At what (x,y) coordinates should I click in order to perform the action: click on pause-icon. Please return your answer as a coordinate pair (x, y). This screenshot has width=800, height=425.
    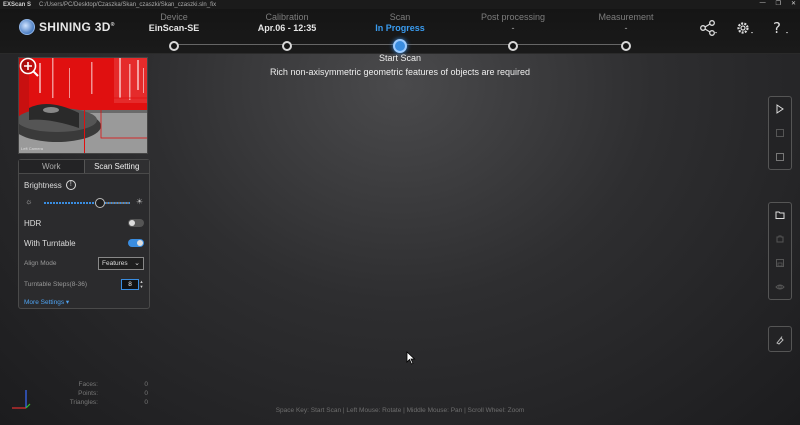
    Looking at the image, I should click on (780, 133).